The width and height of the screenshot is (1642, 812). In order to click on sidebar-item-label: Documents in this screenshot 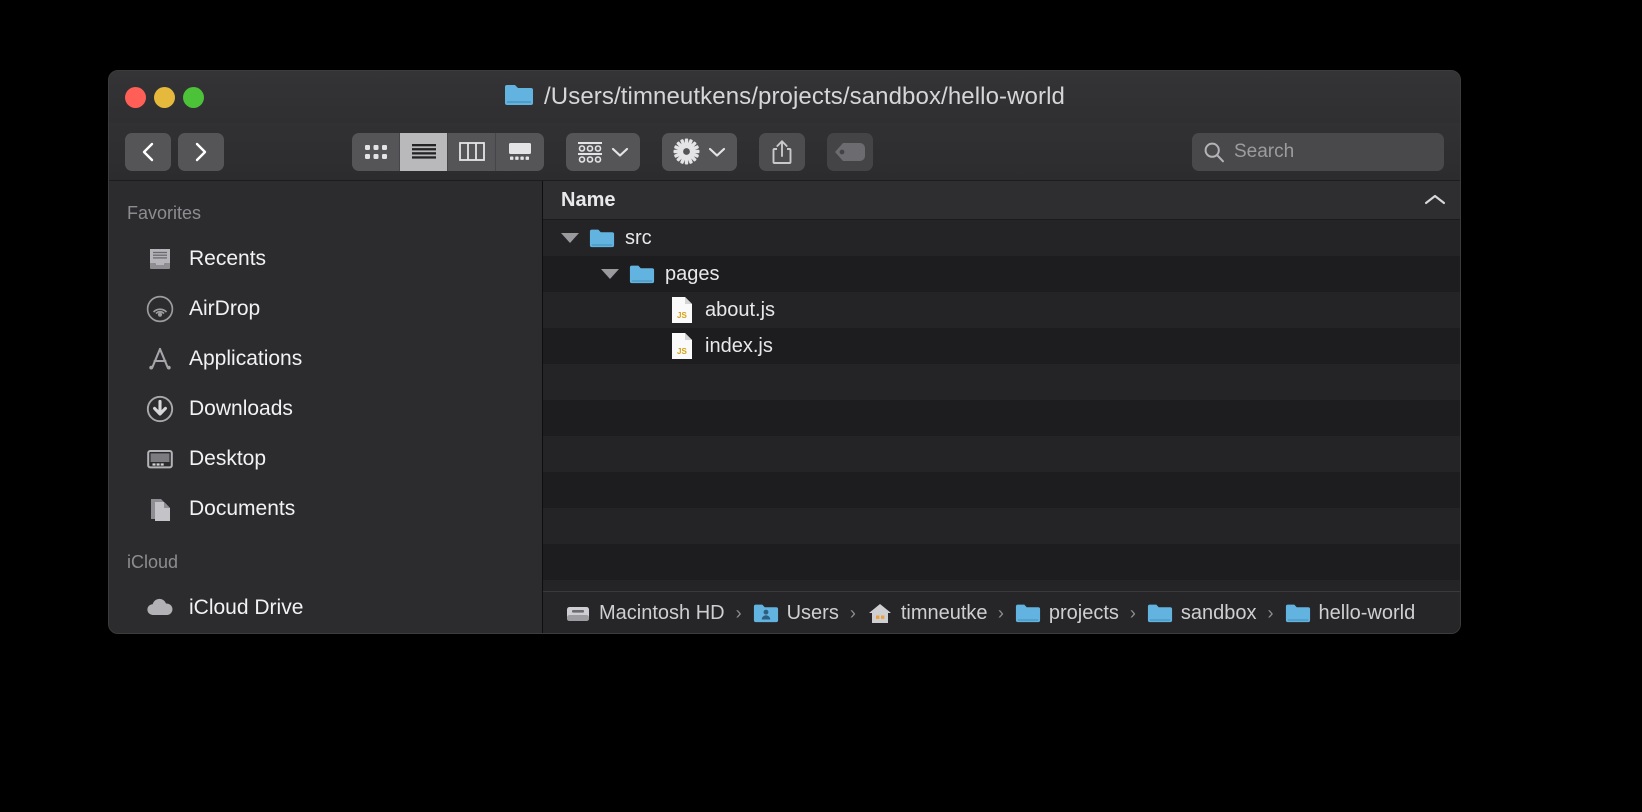, I will do `click(242, 508)`.